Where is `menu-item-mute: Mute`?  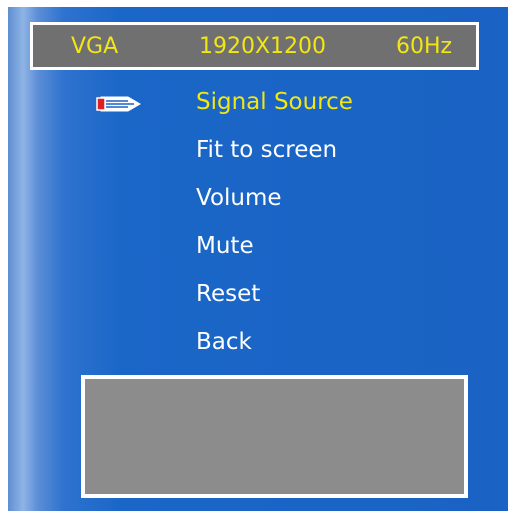 menu-item-mute: Mute is located at coordinates (225, 246).